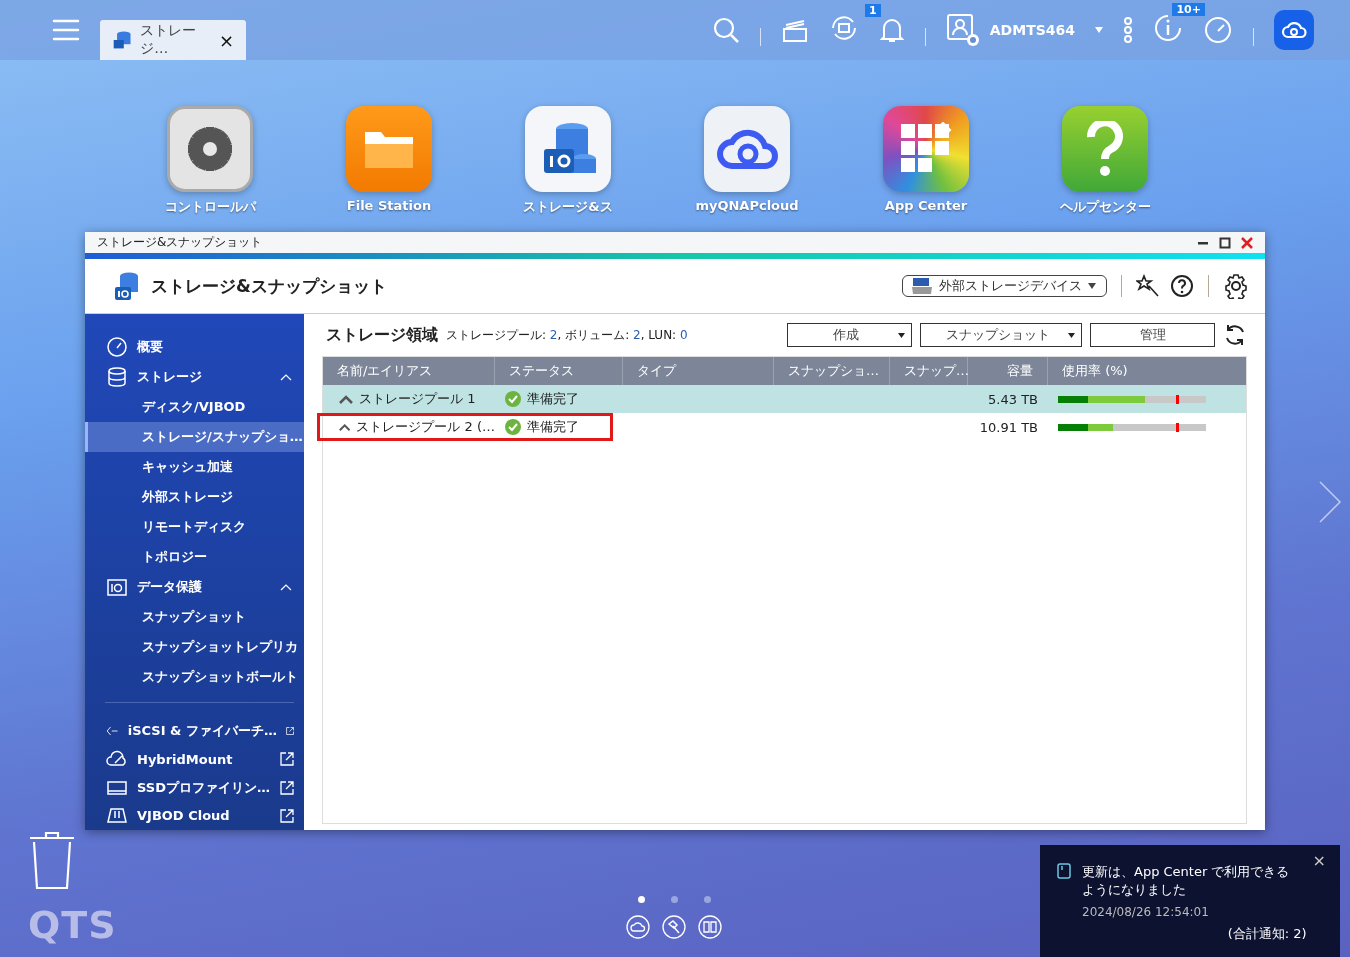  I want to click on column-header: 使用率 (%), so click(1147, 371).